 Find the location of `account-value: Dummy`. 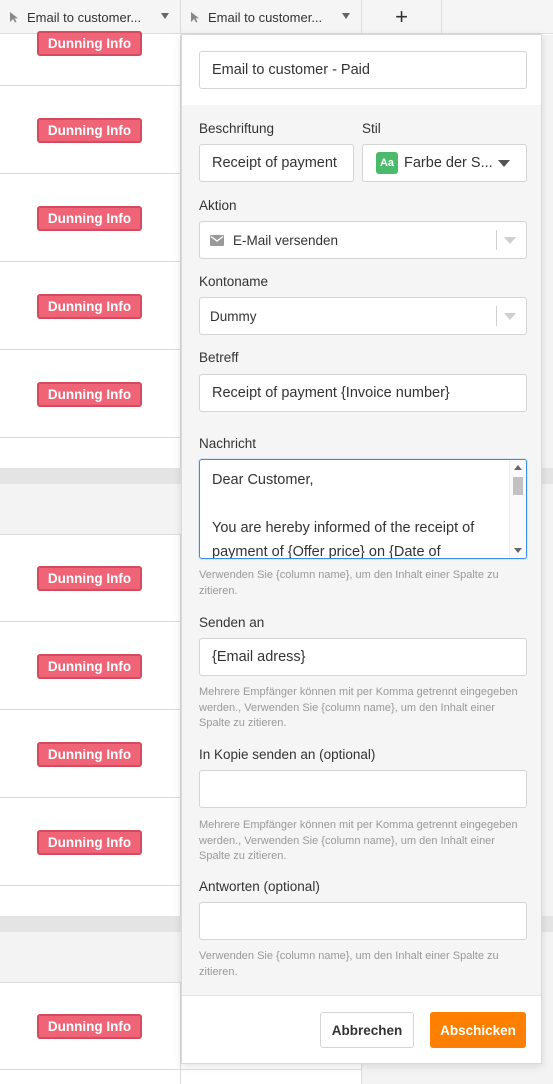

account-value: Dummy is located at coordinates (233, 316).